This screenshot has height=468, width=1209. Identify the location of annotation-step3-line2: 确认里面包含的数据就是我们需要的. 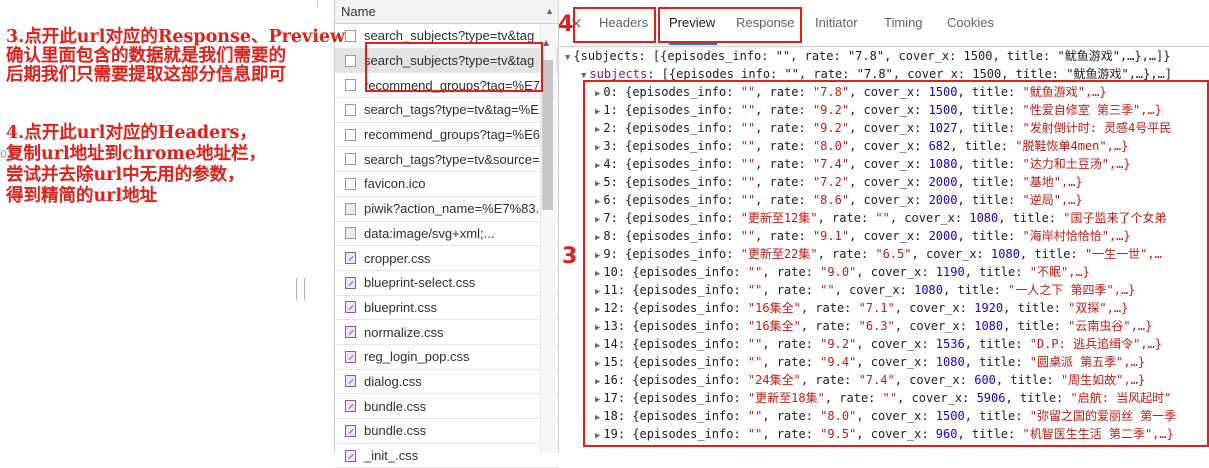
(146, 56).